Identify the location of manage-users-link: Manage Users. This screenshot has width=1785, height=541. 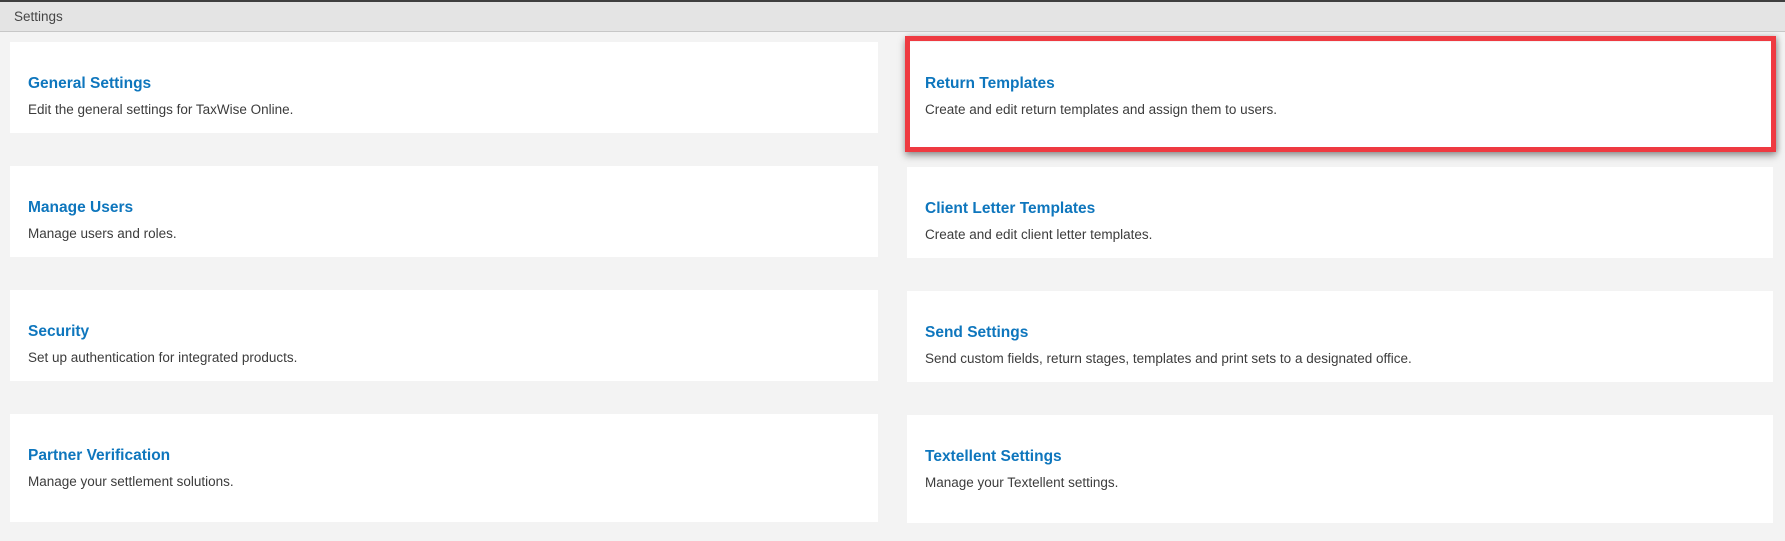
(80, 208).